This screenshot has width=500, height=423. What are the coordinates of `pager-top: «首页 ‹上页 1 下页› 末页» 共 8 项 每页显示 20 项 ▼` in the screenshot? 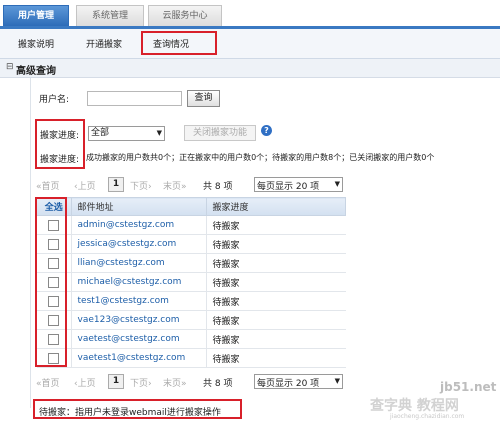 It's located at (191, 185).